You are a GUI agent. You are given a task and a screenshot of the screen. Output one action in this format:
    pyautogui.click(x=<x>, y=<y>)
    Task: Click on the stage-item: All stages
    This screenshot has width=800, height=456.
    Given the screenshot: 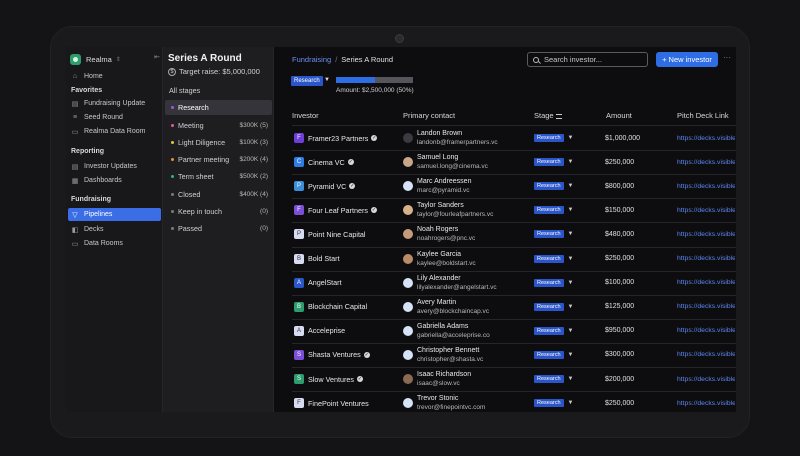 What is the action you would take?
    pyautogui.click(x=218, y=90)
    